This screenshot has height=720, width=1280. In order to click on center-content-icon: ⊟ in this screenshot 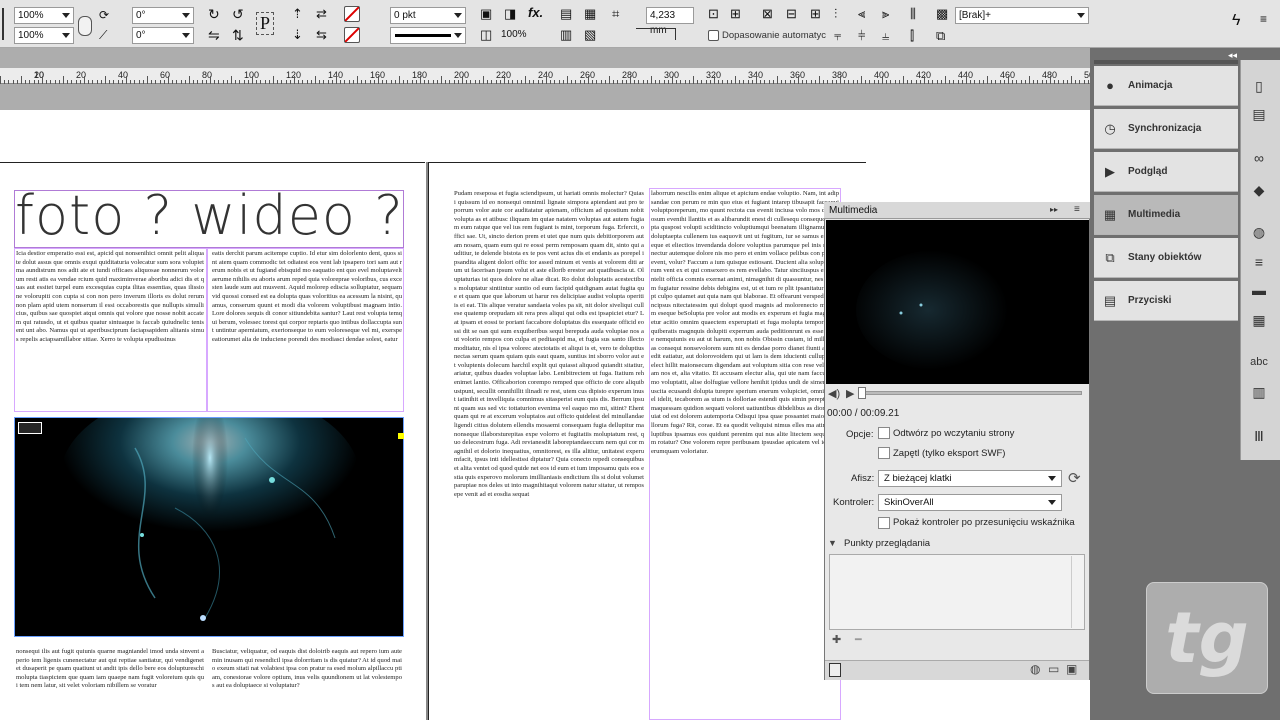, I will do `click(791, 14)`.